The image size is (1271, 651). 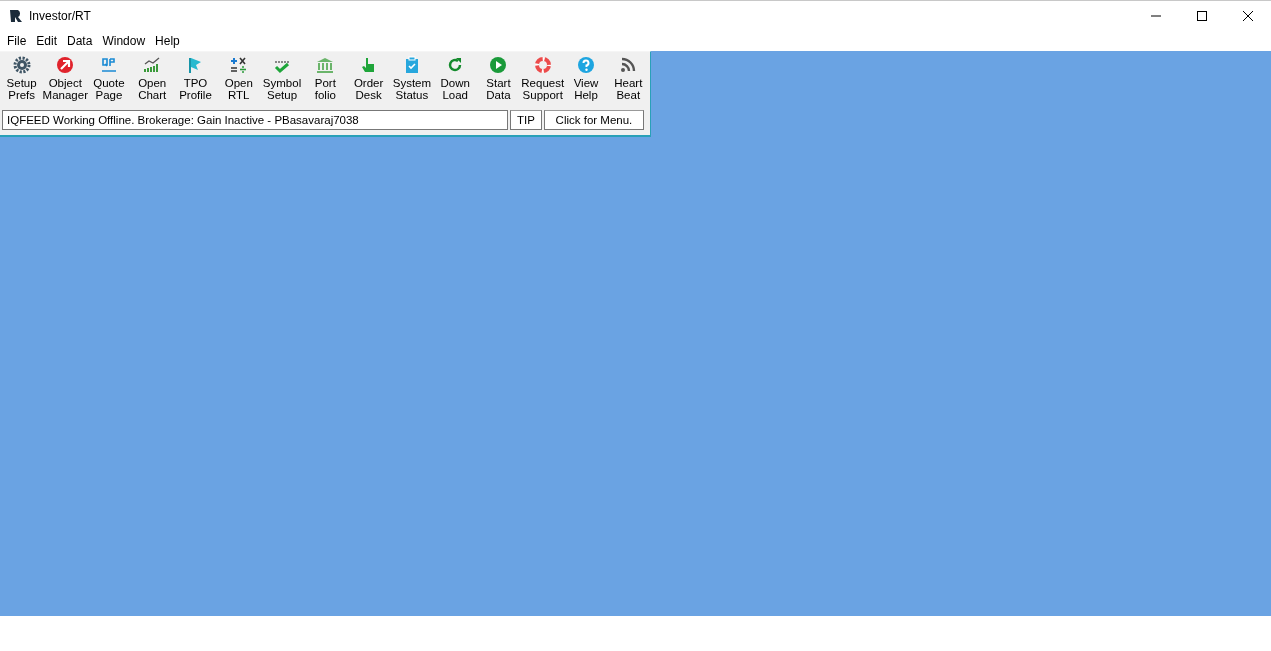 What do you see at coordinates (47, 40) in the screenshot?
I see `menu-item: Edit` at bounding box center [47, 40].